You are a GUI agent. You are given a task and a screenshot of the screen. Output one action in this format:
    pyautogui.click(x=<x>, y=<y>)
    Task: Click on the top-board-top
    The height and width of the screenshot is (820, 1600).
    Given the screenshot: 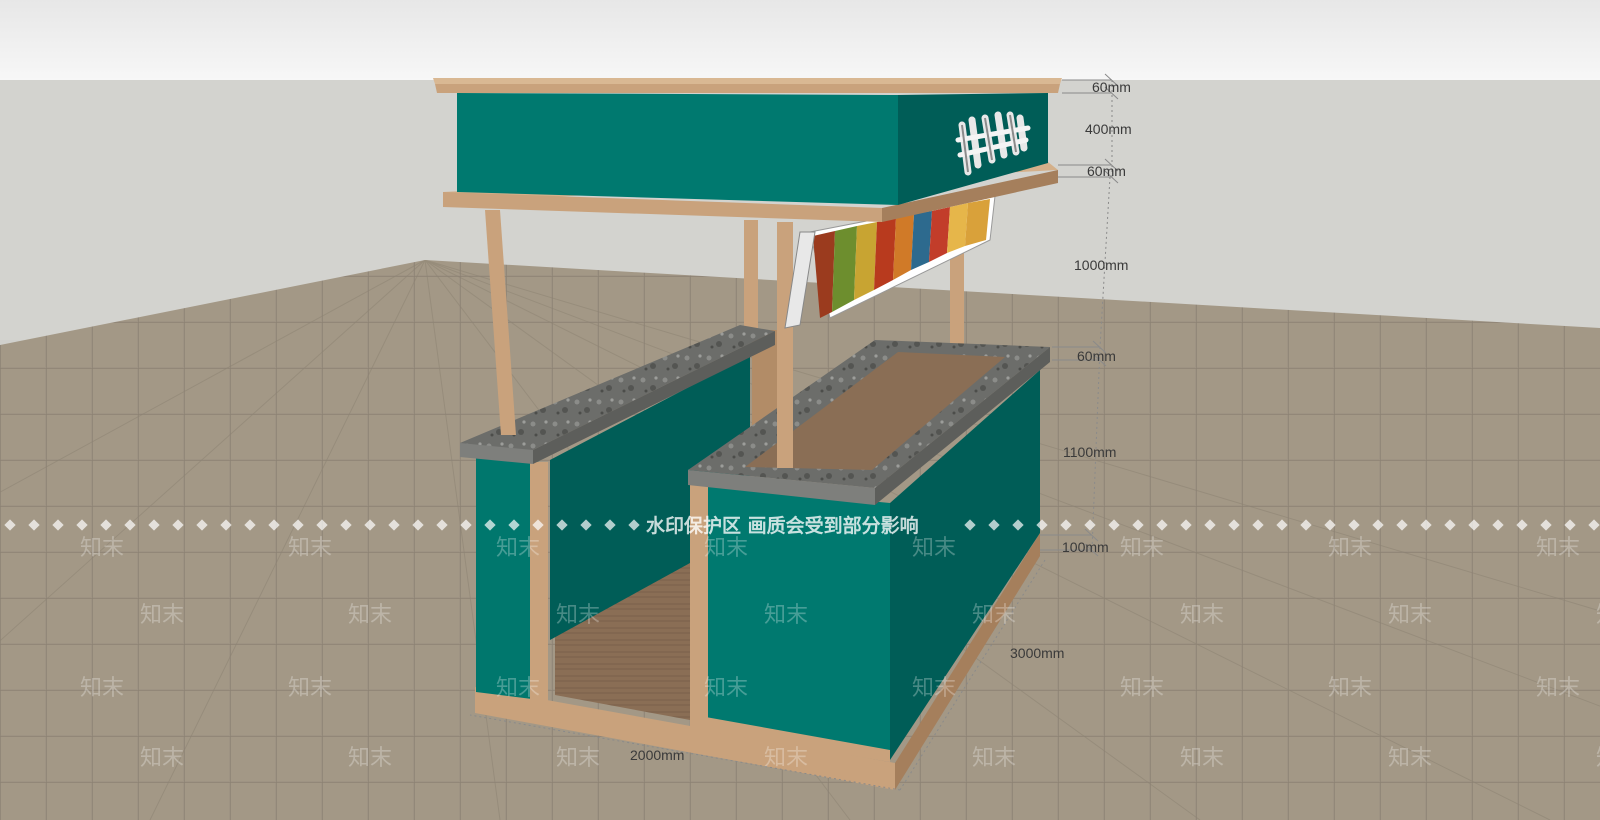 What is the action you would take?
    pyautogui.click(x=747, y=81)
    